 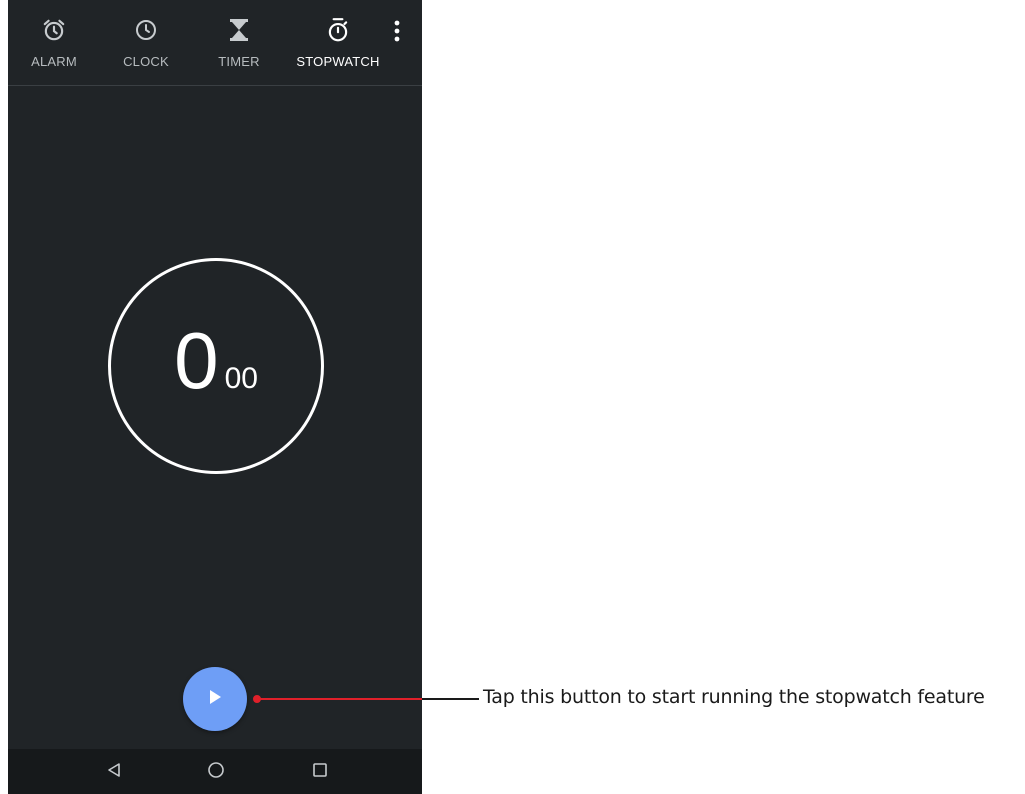 I want to click on stopwatch-time: 0 00, so click(x=216, y=366).